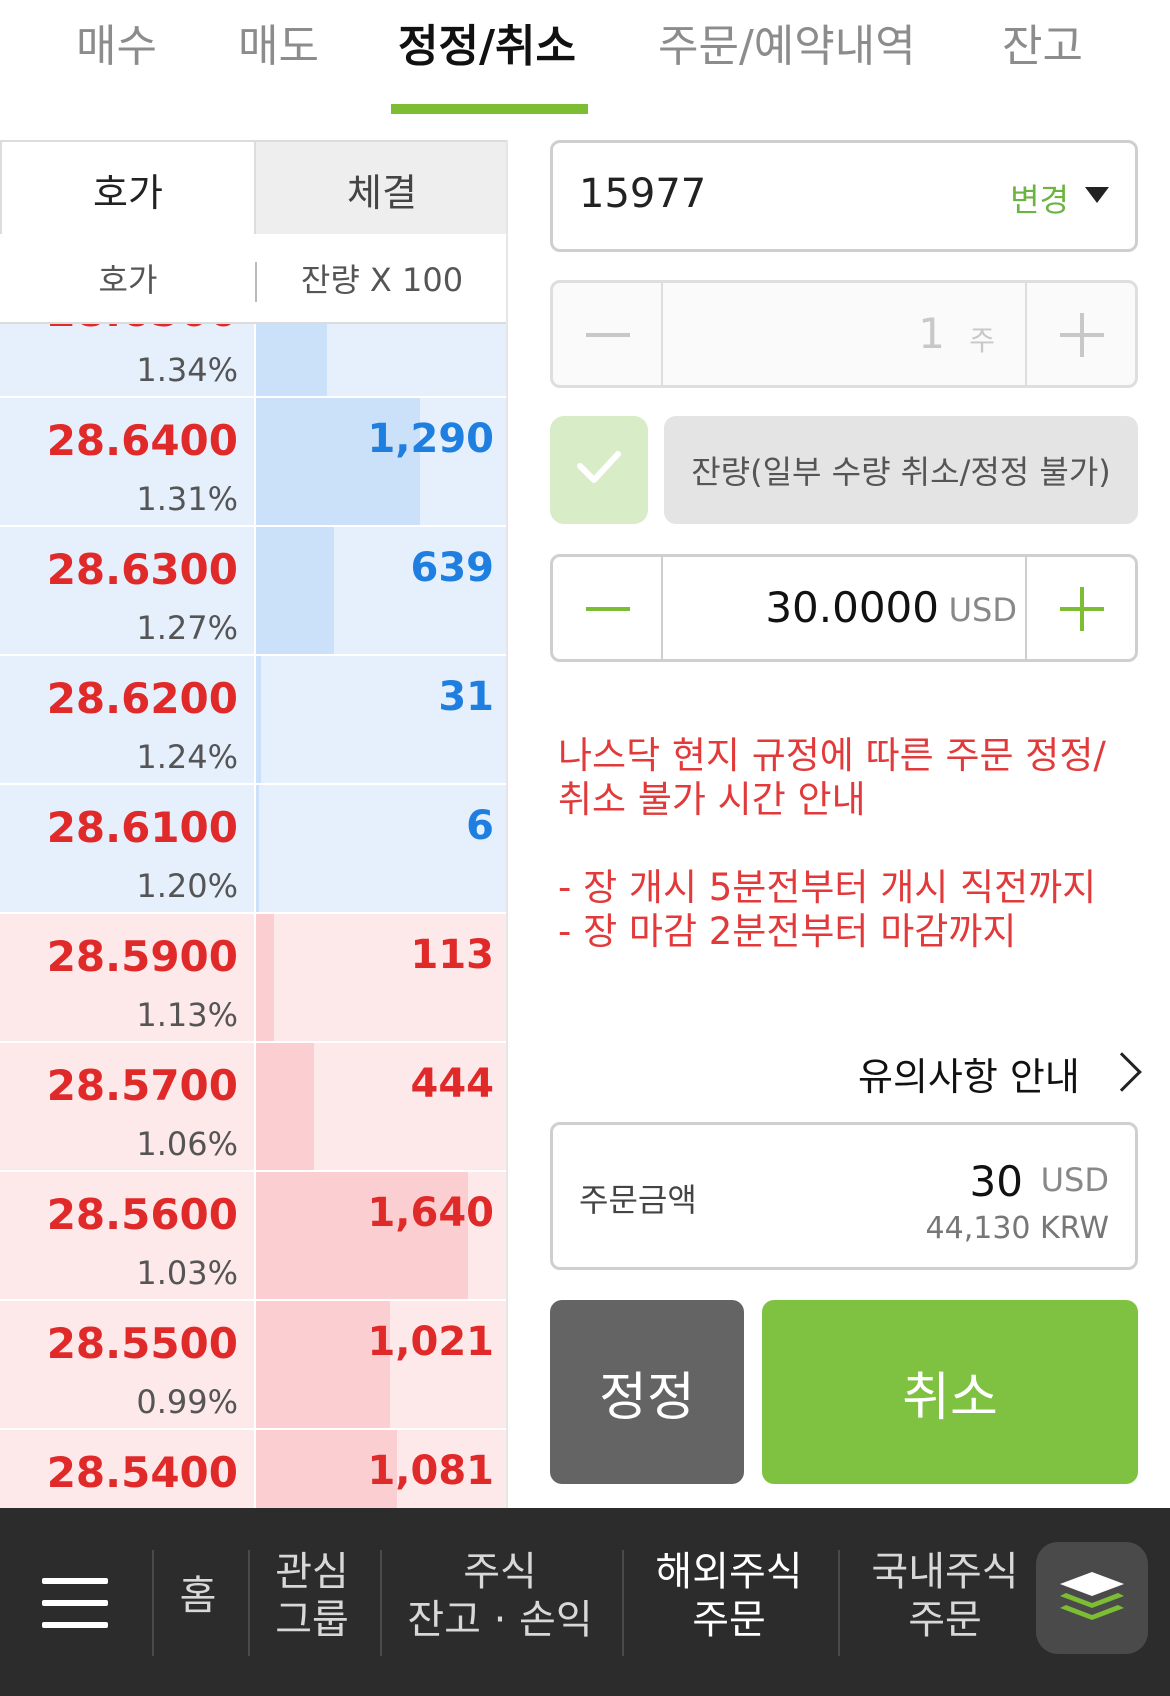  Describe the element at coordinates (452, 568) in the screenshot. I see `quote-volume: 639` at that location.